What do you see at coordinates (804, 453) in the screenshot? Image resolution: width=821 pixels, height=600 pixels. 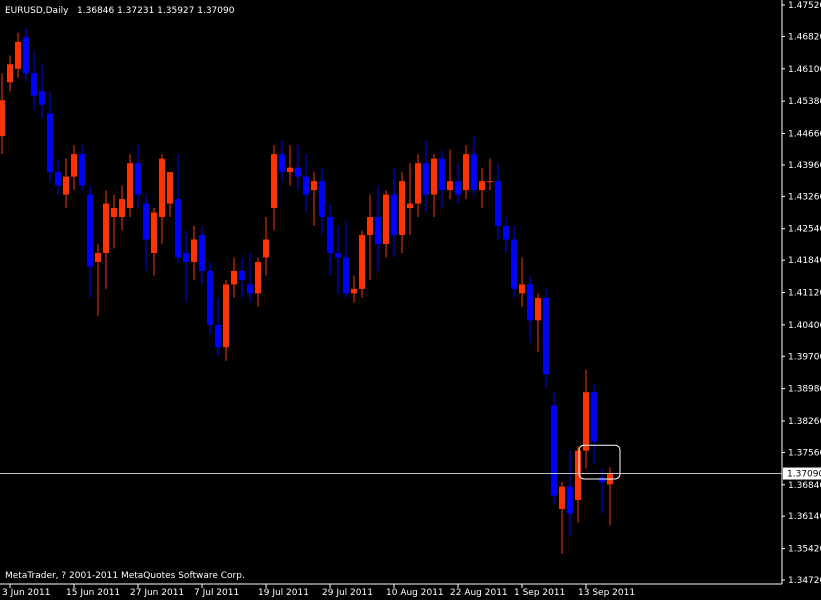 I see `y-tick-label: 1.37560` at bounding box center [804, 453].